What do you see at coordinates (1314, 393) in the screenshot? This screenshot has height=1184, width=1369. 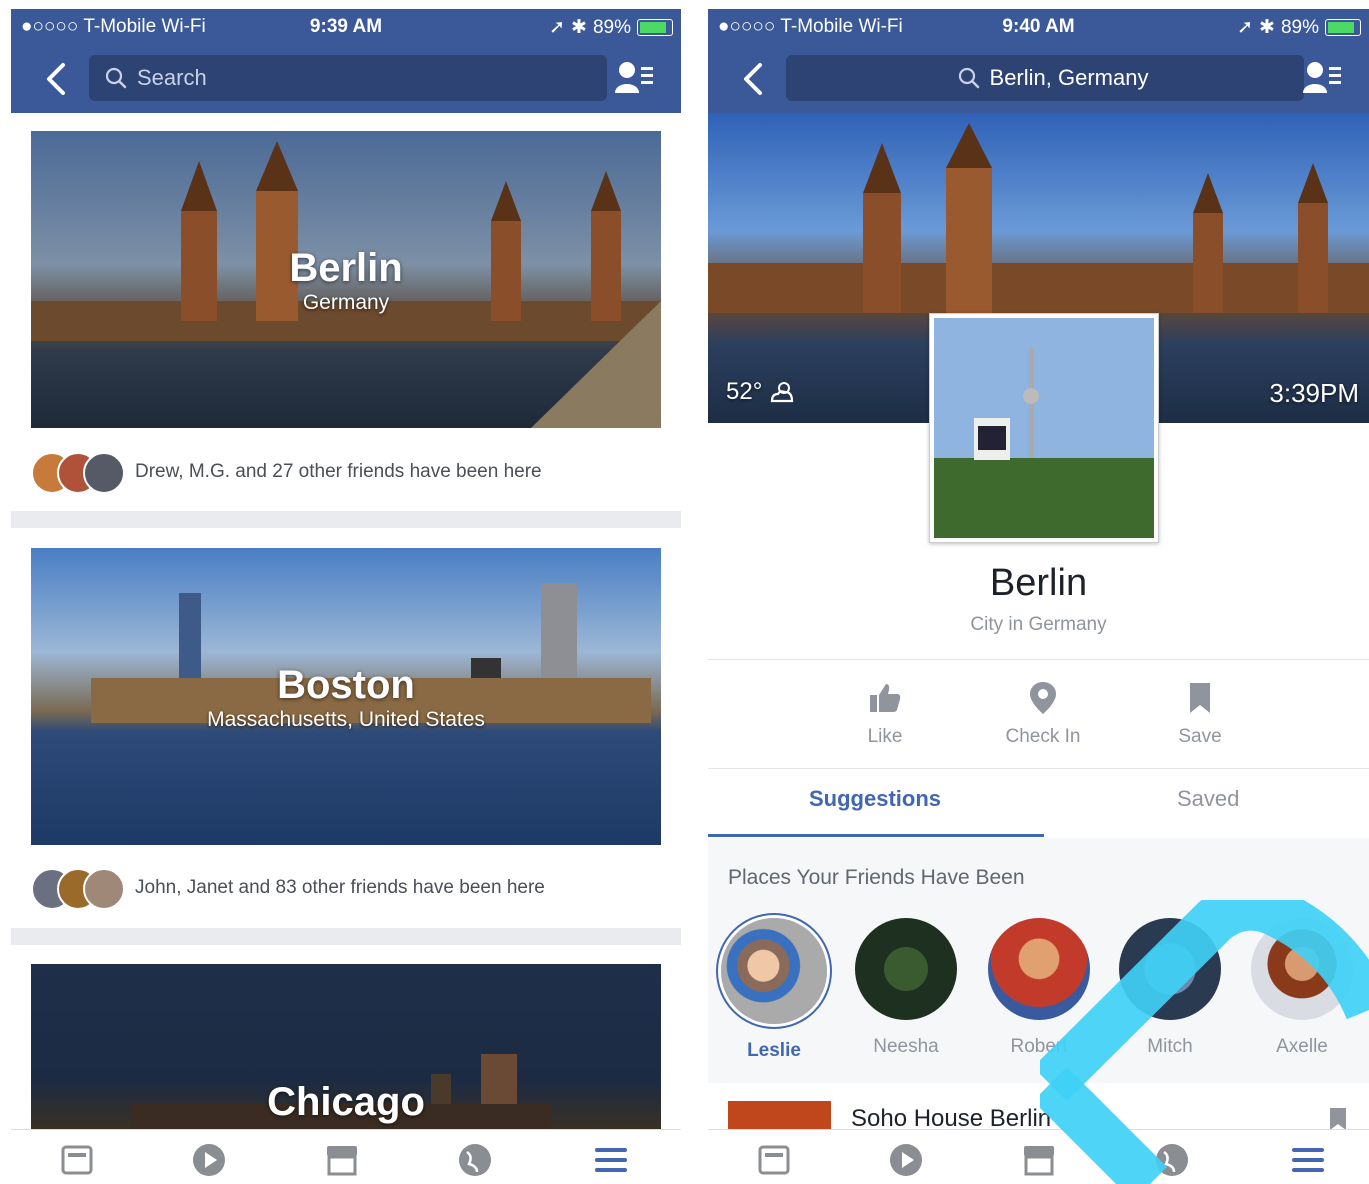 I see `local-time: 3:39PM` at bounding box center [1314, 393].